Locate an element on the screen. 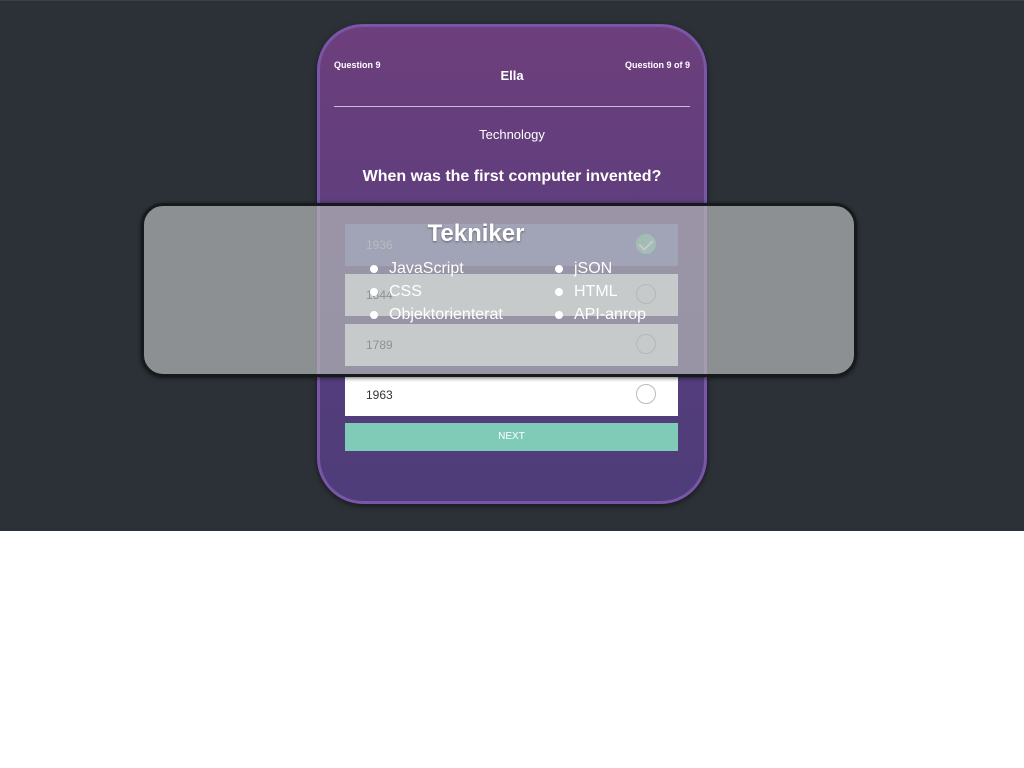 This screenshot has width=1024, height=768. question-text: When was the first computer invented? is located at coordinates (512, 176).